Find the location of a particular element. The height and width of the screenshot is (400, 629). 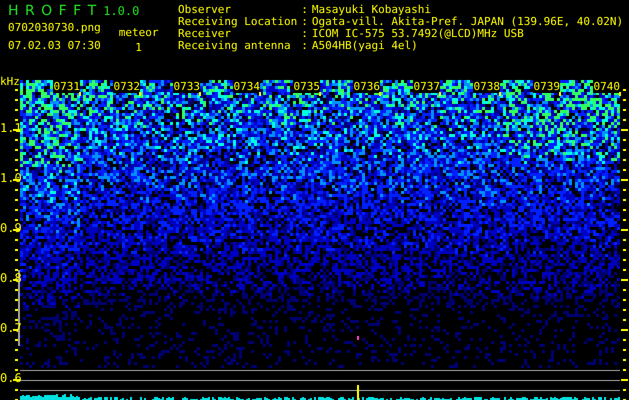

station-value: Masayuki Kobayashi is located at coordinates (372, 10).